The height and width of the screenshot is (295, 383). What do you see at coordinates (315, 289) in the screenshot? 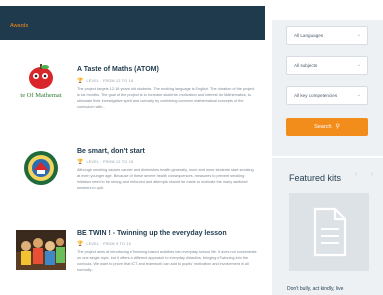
I see `featured-kit-title: Don't bully, act kindly, live` at bounding box center [315, 289].